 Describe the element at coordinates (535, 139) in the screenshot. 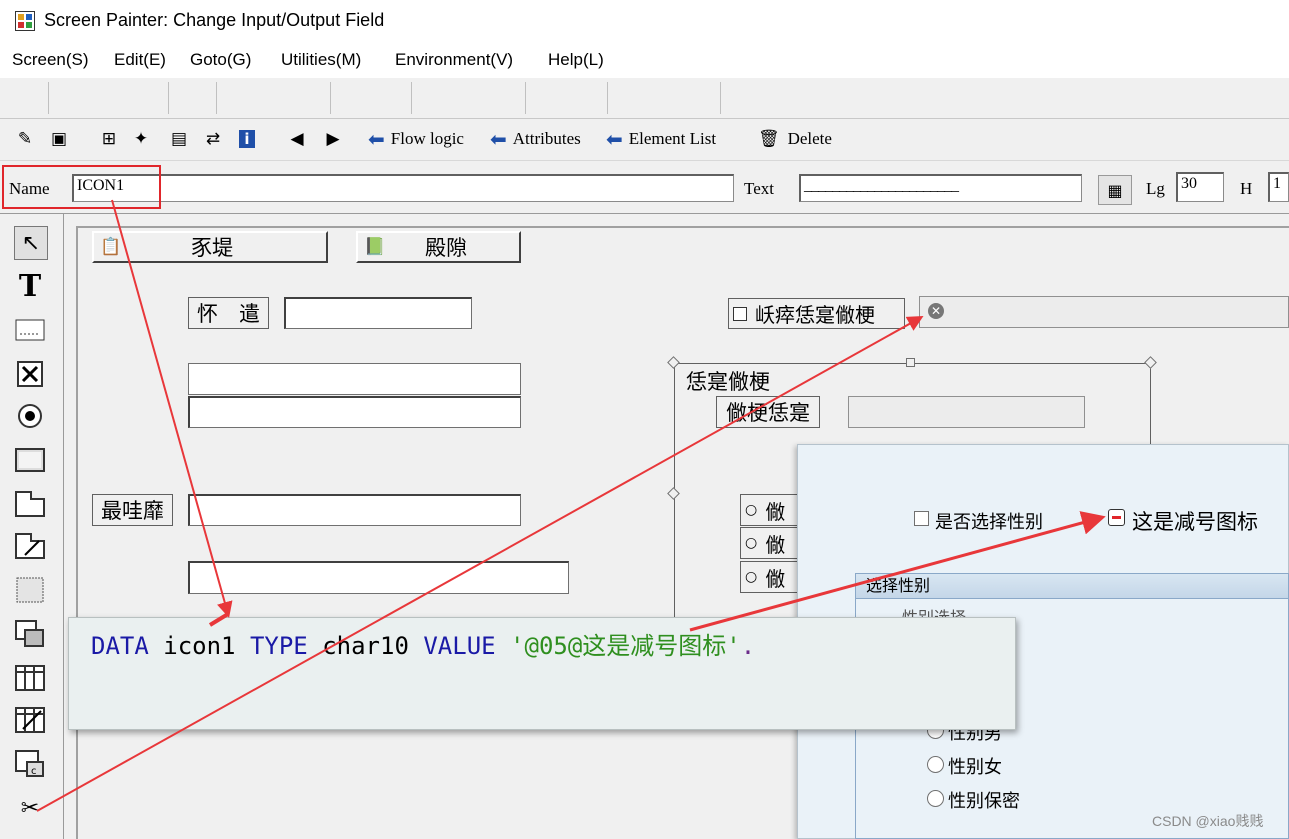

I see `attributes-button: ⬅ Attributes` at that location.